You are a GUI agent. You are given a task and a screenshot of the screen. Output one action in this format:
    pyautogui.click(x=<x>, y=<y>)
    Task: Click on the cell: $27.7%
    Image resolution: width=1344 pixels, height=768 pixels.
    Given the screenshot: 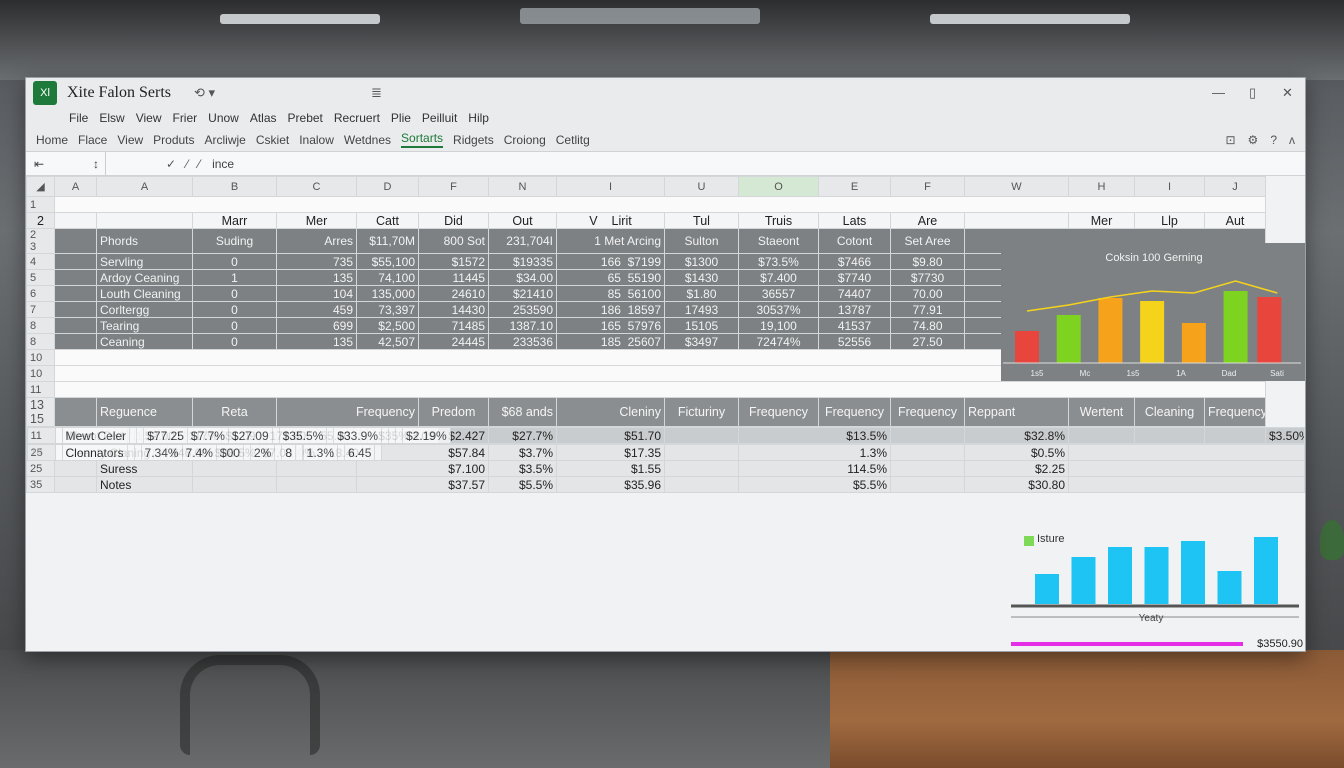 What is the action you would take?
    pyautogui.click(x=522, y=435)
    